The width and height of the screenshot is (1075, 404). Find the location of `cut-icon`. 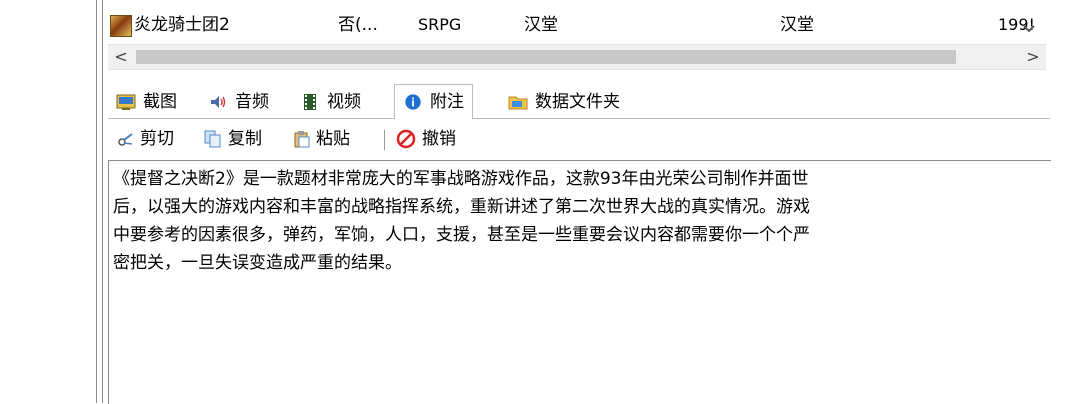

cut-icon is located at coordinates (125, 139).